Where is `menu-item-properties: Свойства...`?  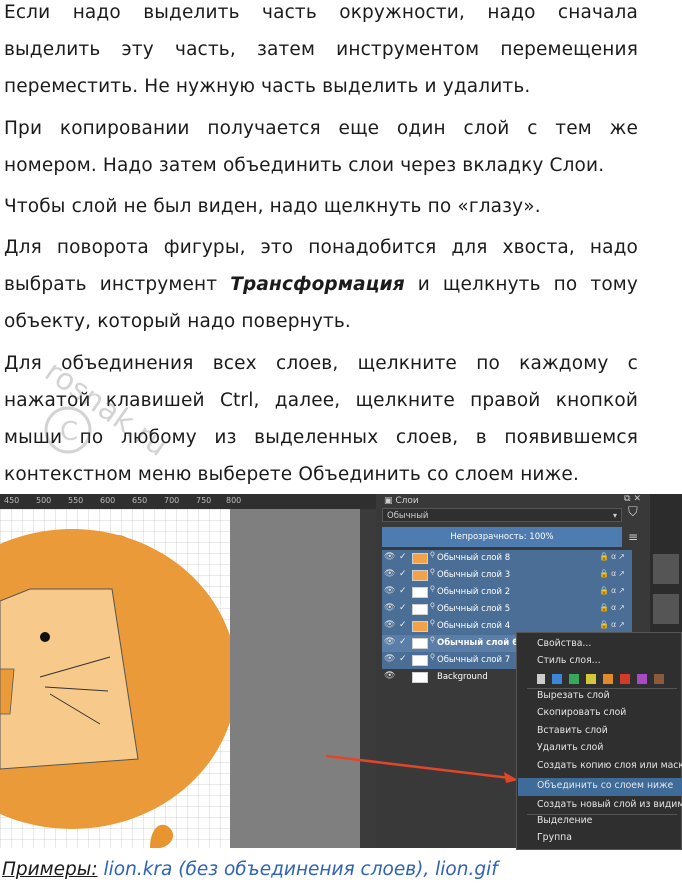
menu-item-properties: Свойства... is located at coordinates (564, 643).